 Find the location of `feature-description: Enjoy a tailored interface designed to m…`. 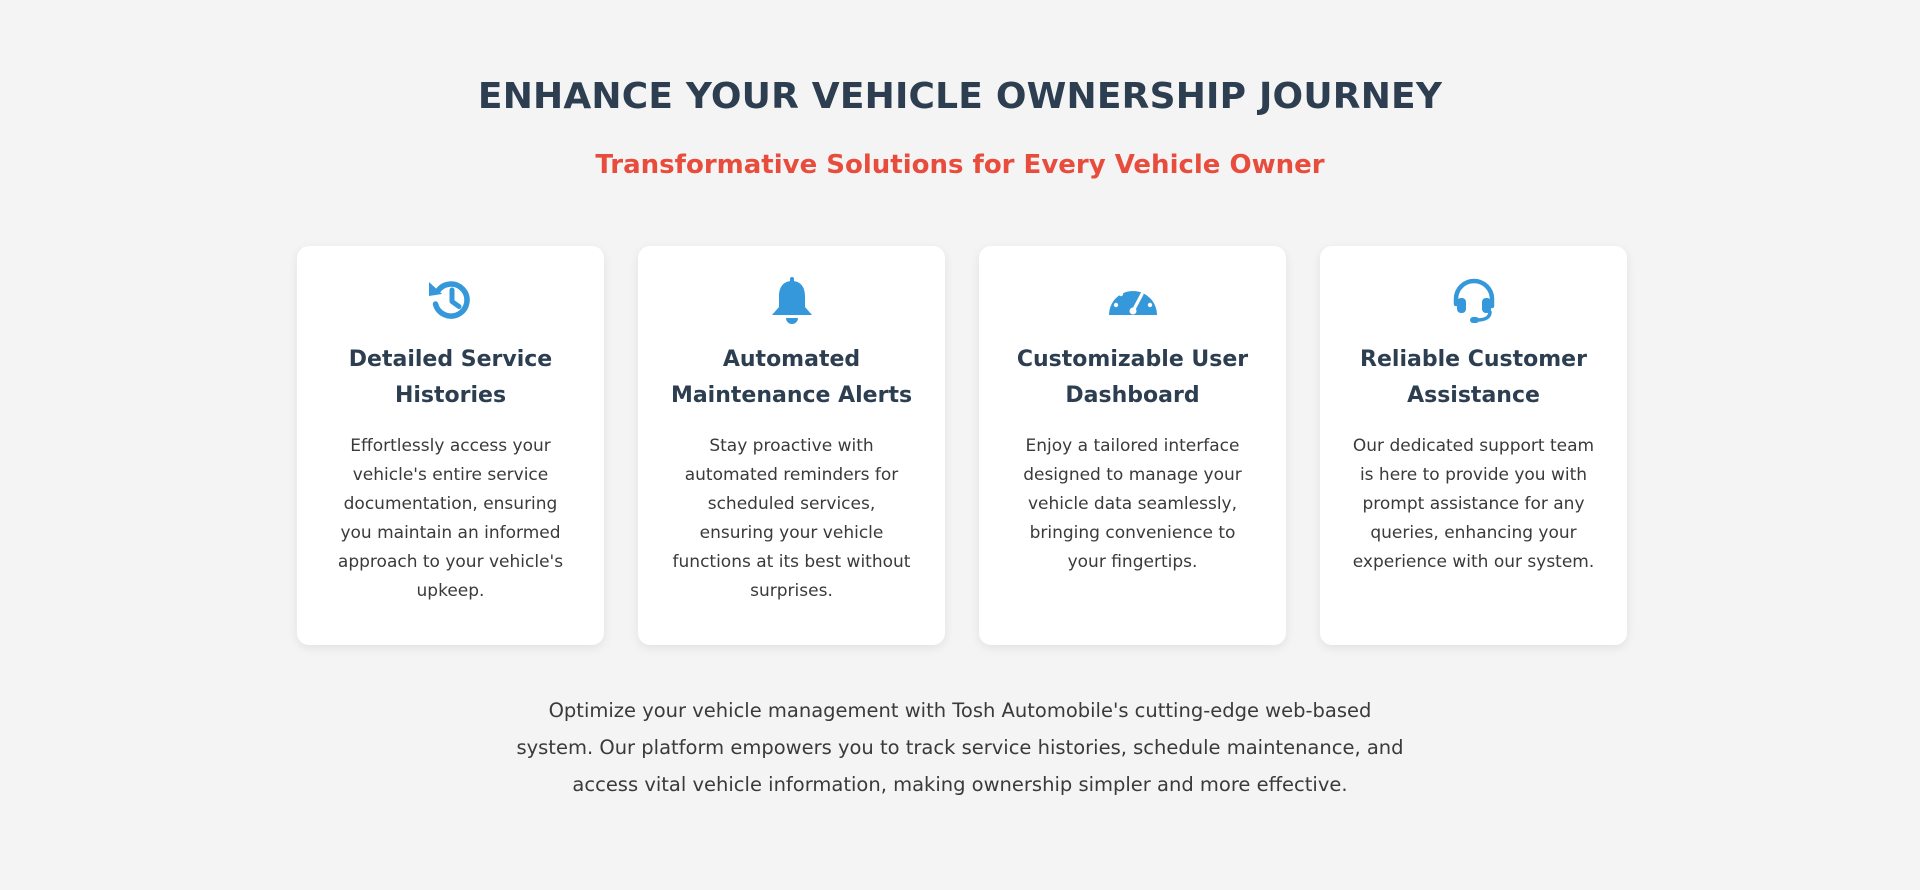

feature-description: Enjoy a tailored interface designed to m… is located at coordinates (1132, 504).